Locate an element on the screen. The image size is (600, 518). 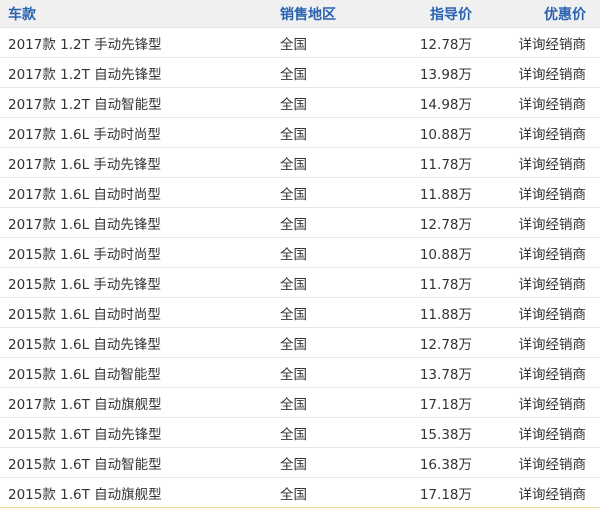
table-row: 2015款 1.6L 自动时尚型 全国 11.88万 详询经销商 is located at coordinates (300, 313).